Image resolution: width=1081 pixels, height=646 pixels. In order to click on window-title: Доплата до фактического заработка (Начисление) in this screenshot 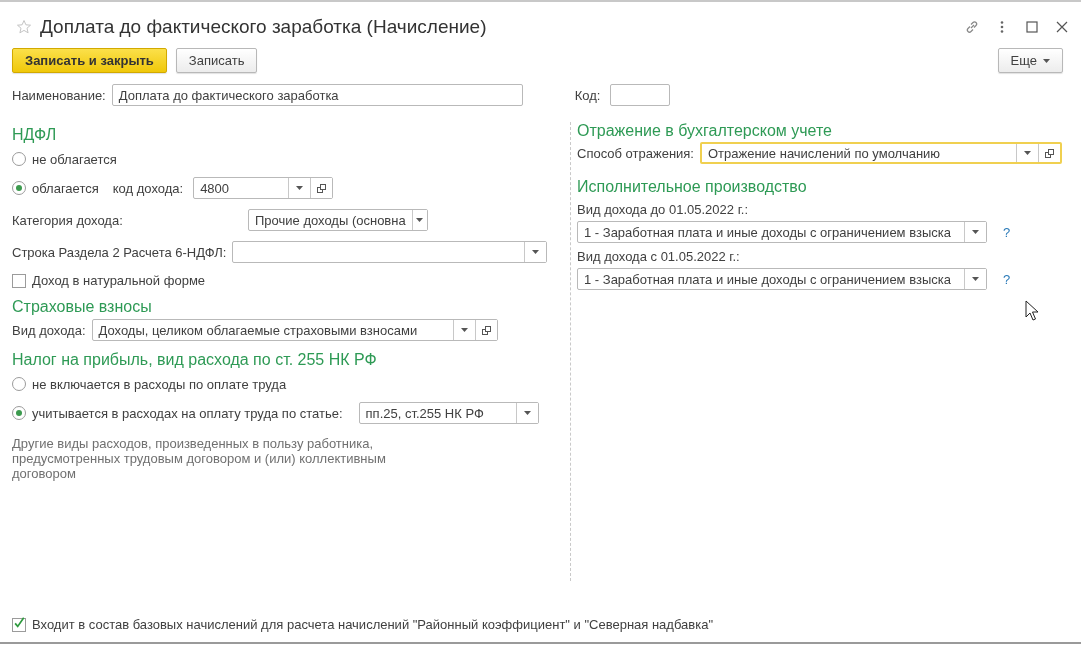, I will do `click(264, 27)`.